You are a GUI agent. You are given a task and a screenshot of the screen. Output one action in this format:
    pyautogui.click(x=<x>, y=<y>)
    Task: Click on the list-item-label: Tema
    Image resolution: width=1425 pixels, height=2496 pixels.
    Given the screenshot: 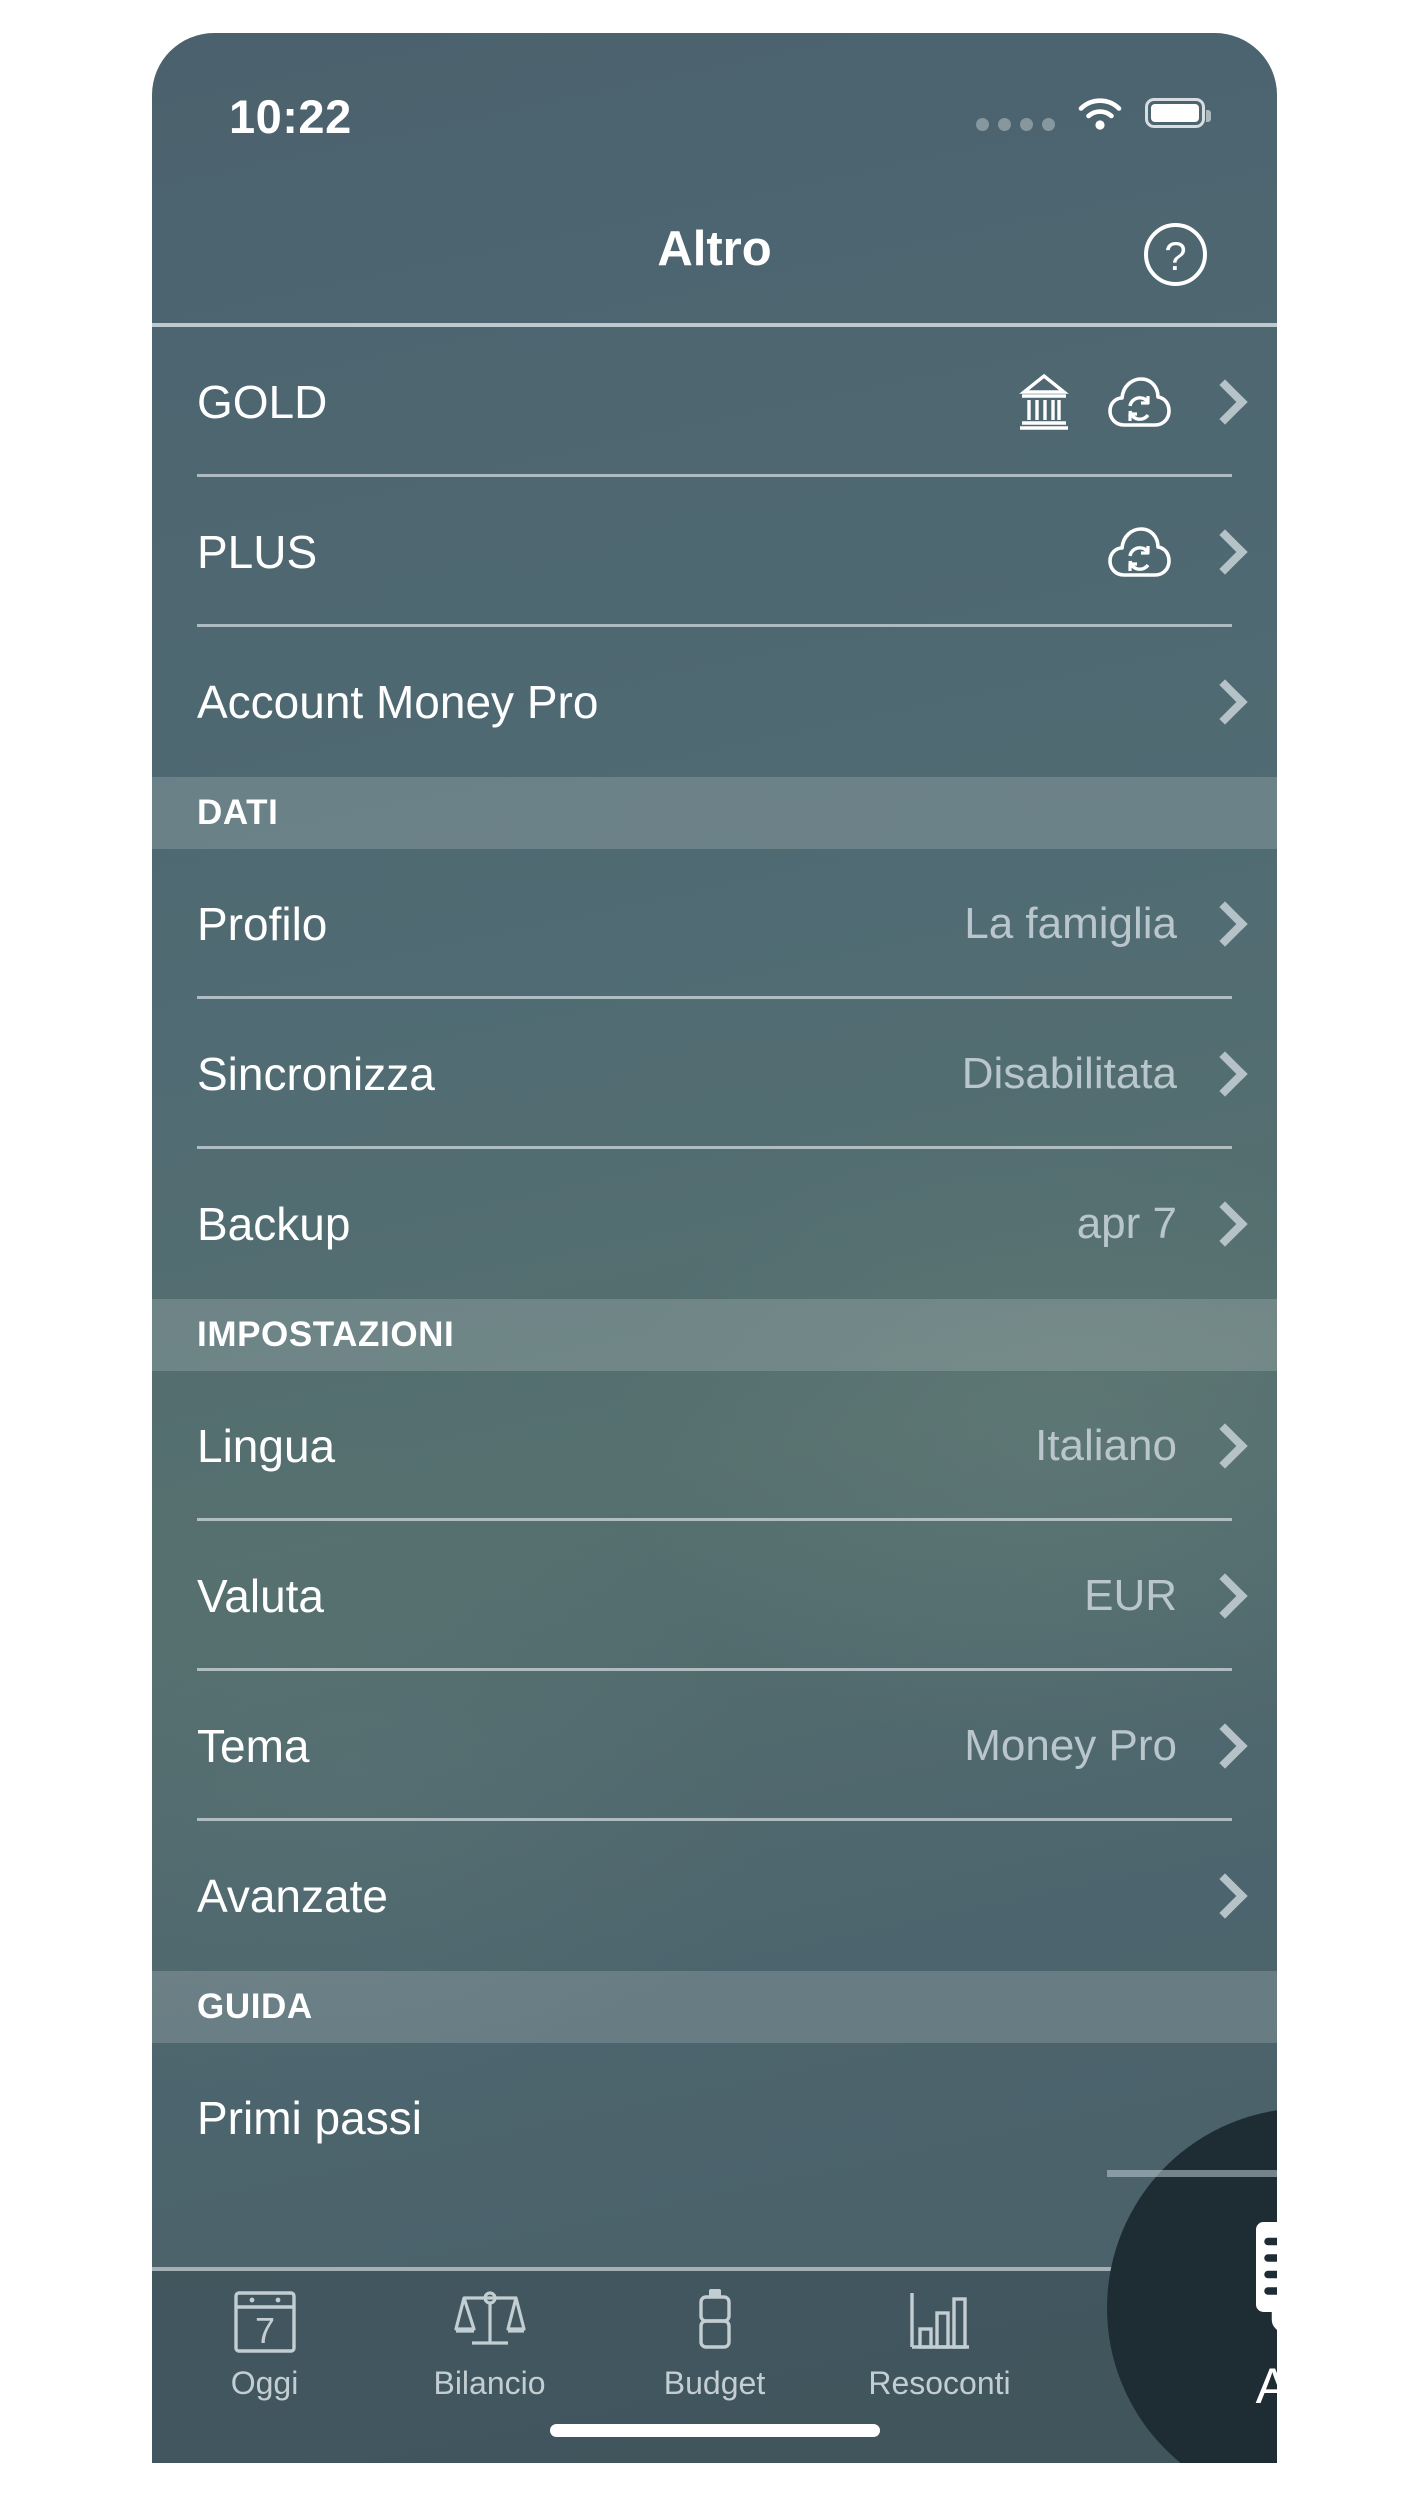 What is the action you would take?
    pyautogui.click(x=253, y=1746)
    